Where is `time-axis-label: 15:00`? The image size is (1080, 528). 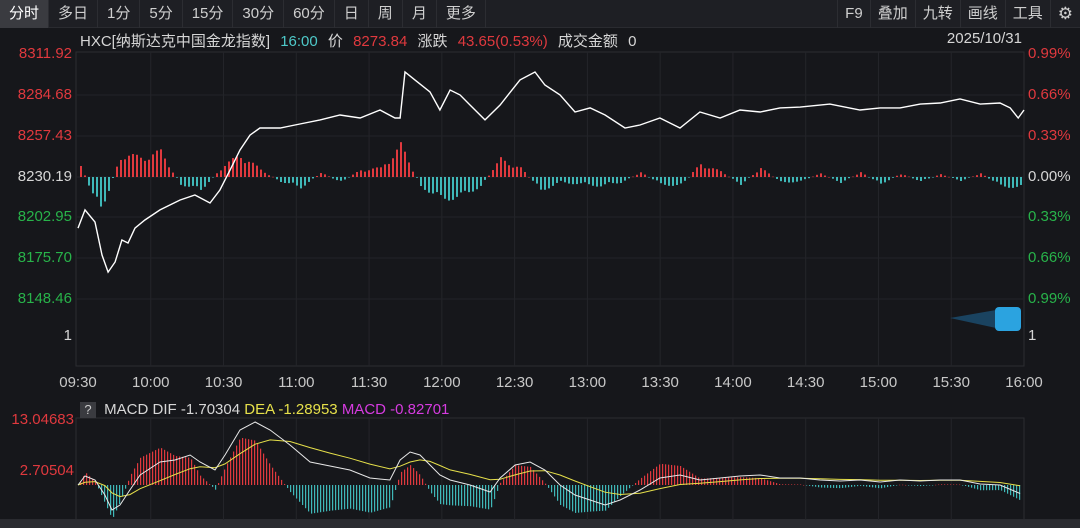 time-axis-label: 15:00 is located at coordinates (878, 382).